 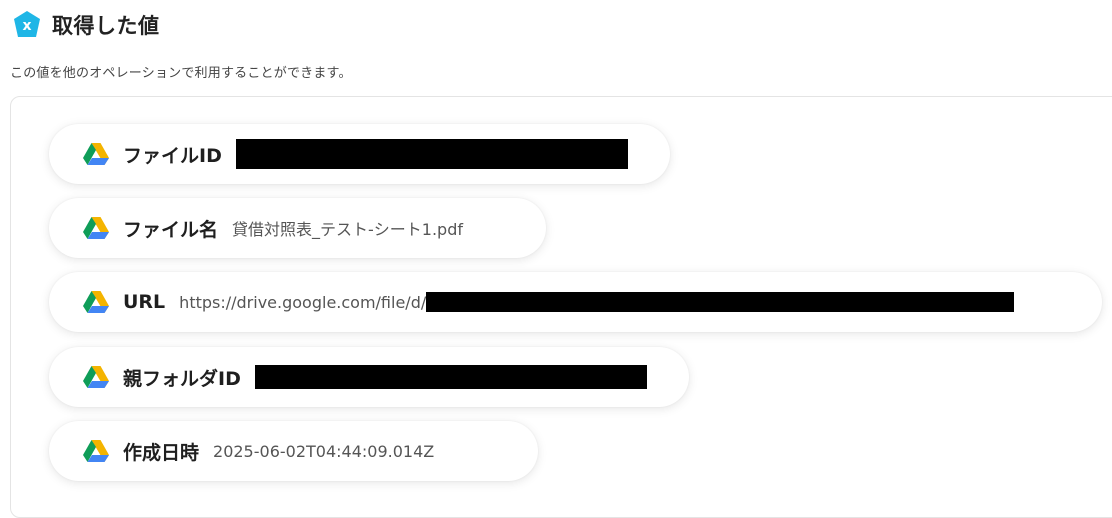 What do you see at coordinates (348, 229) in the screenshot?
I see `field-value: 貸借対照表_テスト-シート1.pdf` at bounding box center [348, 229].